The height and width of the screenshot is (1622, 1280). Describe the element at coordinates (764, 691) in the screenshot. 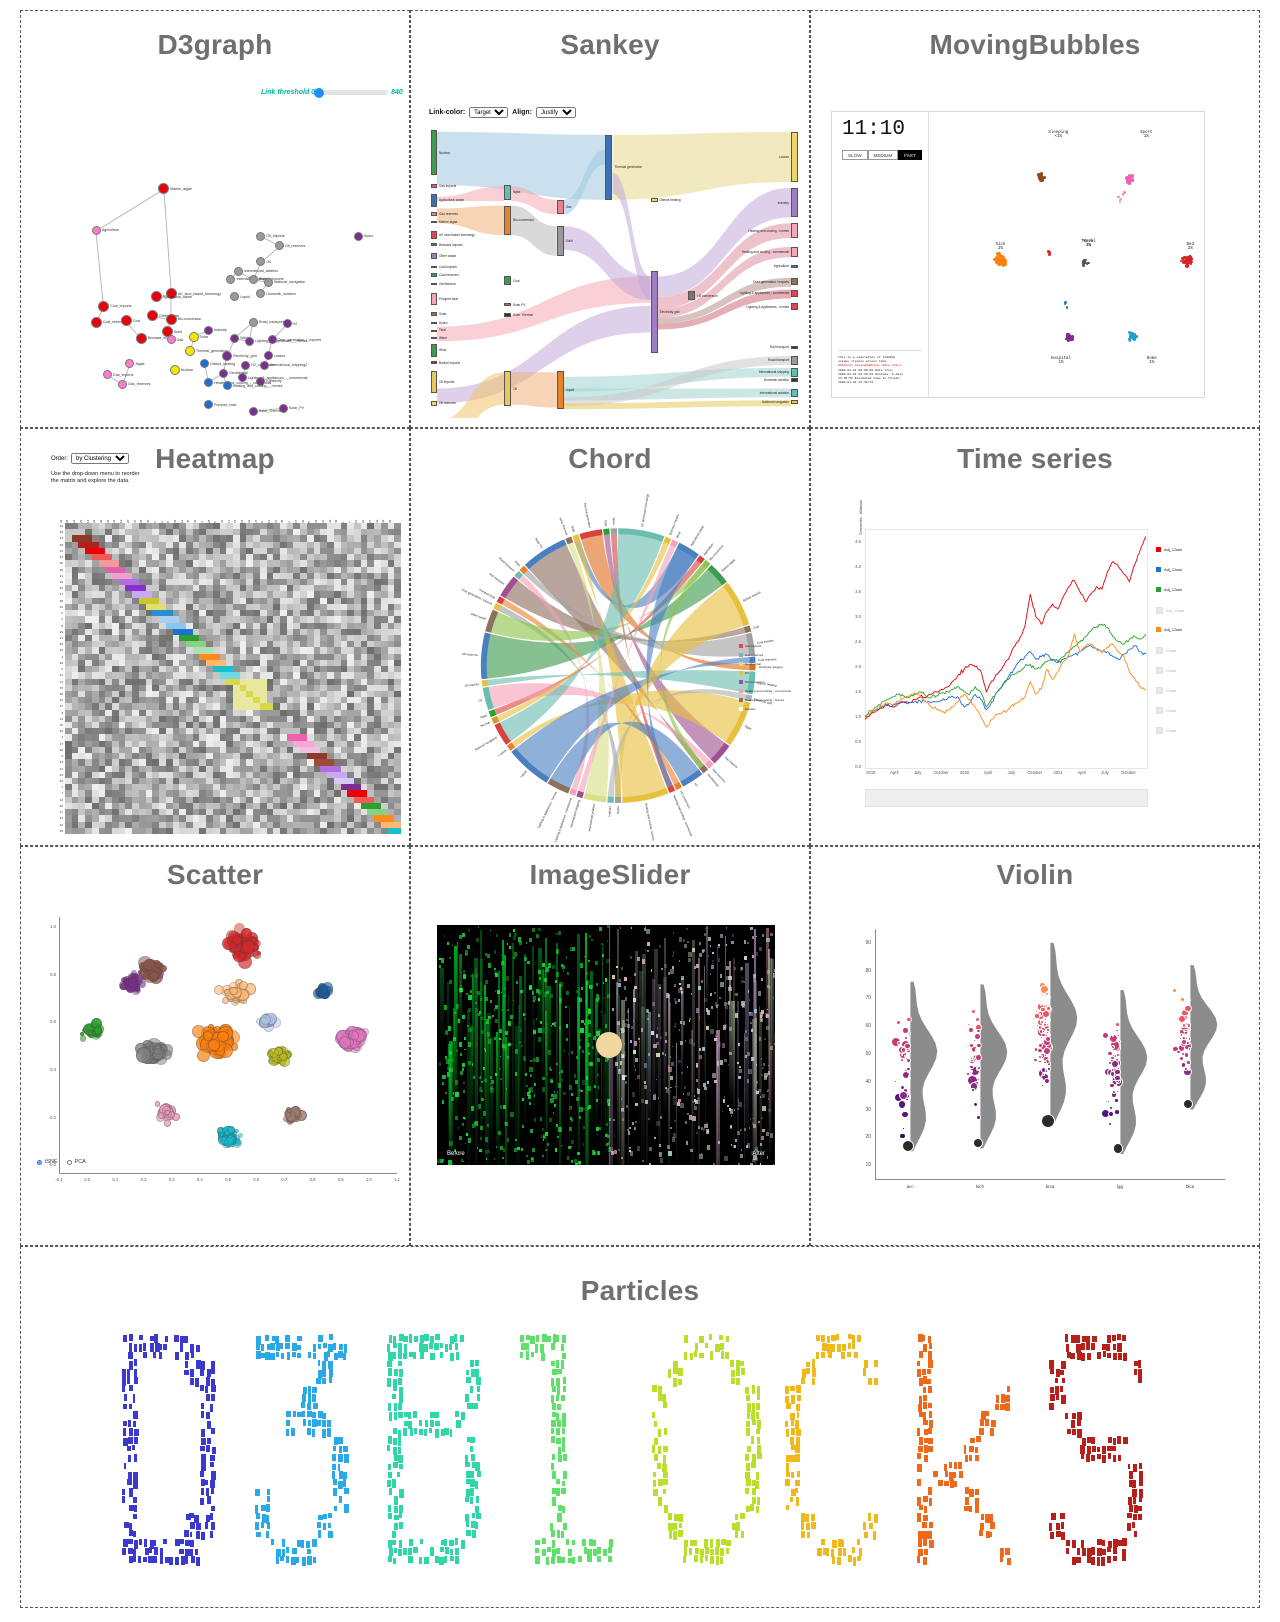

I see `chord-legend-item: Heating and cooling - commercial` at that location.